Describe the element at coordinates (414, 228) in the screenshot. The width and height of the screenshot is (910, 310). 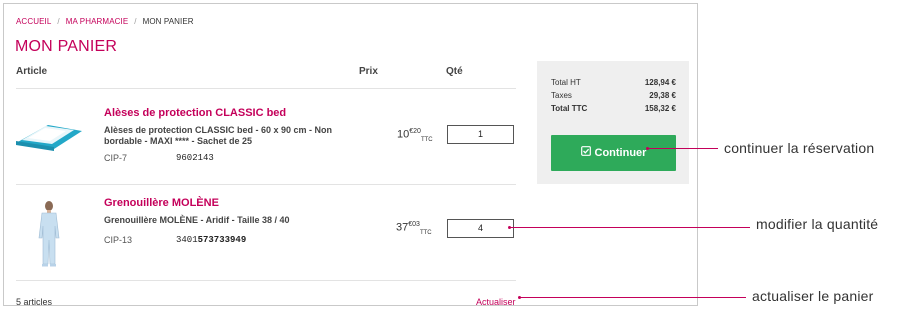
I see `item-price: 37€03TTC` at that location.